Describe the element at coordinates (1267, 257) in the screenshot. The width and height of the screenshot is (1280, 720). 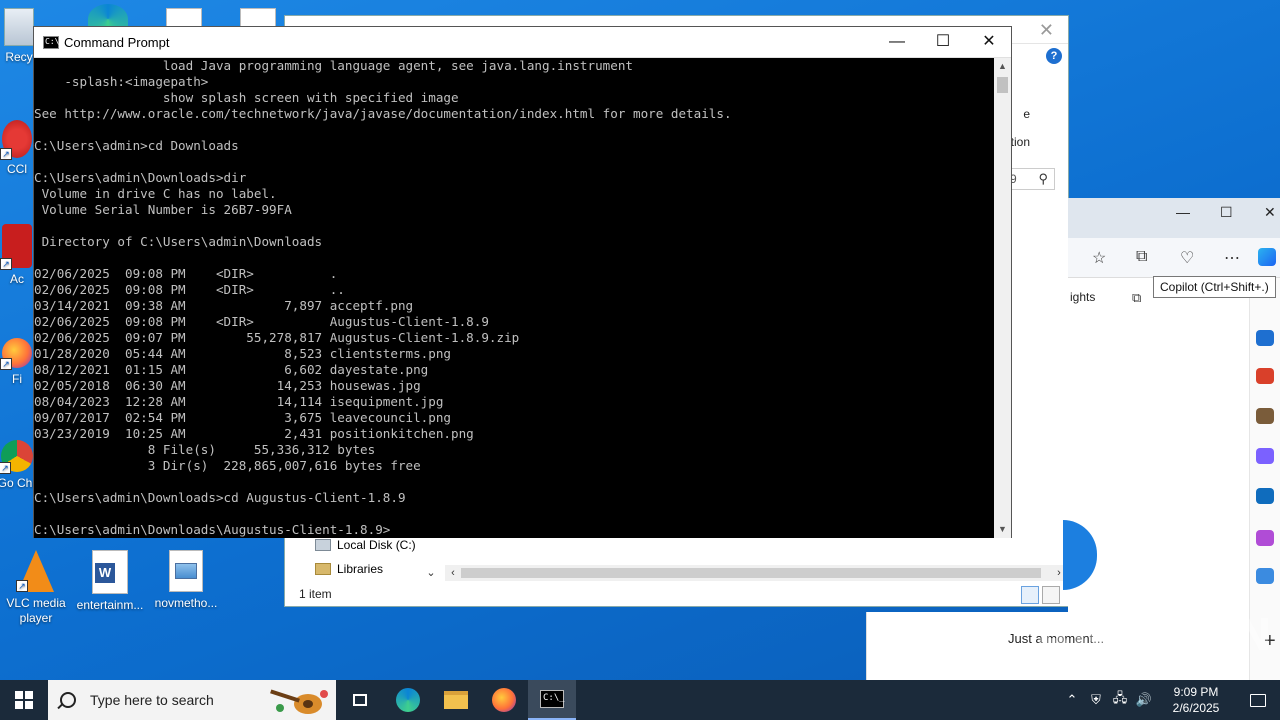
I see `copilot-icon` at that location.